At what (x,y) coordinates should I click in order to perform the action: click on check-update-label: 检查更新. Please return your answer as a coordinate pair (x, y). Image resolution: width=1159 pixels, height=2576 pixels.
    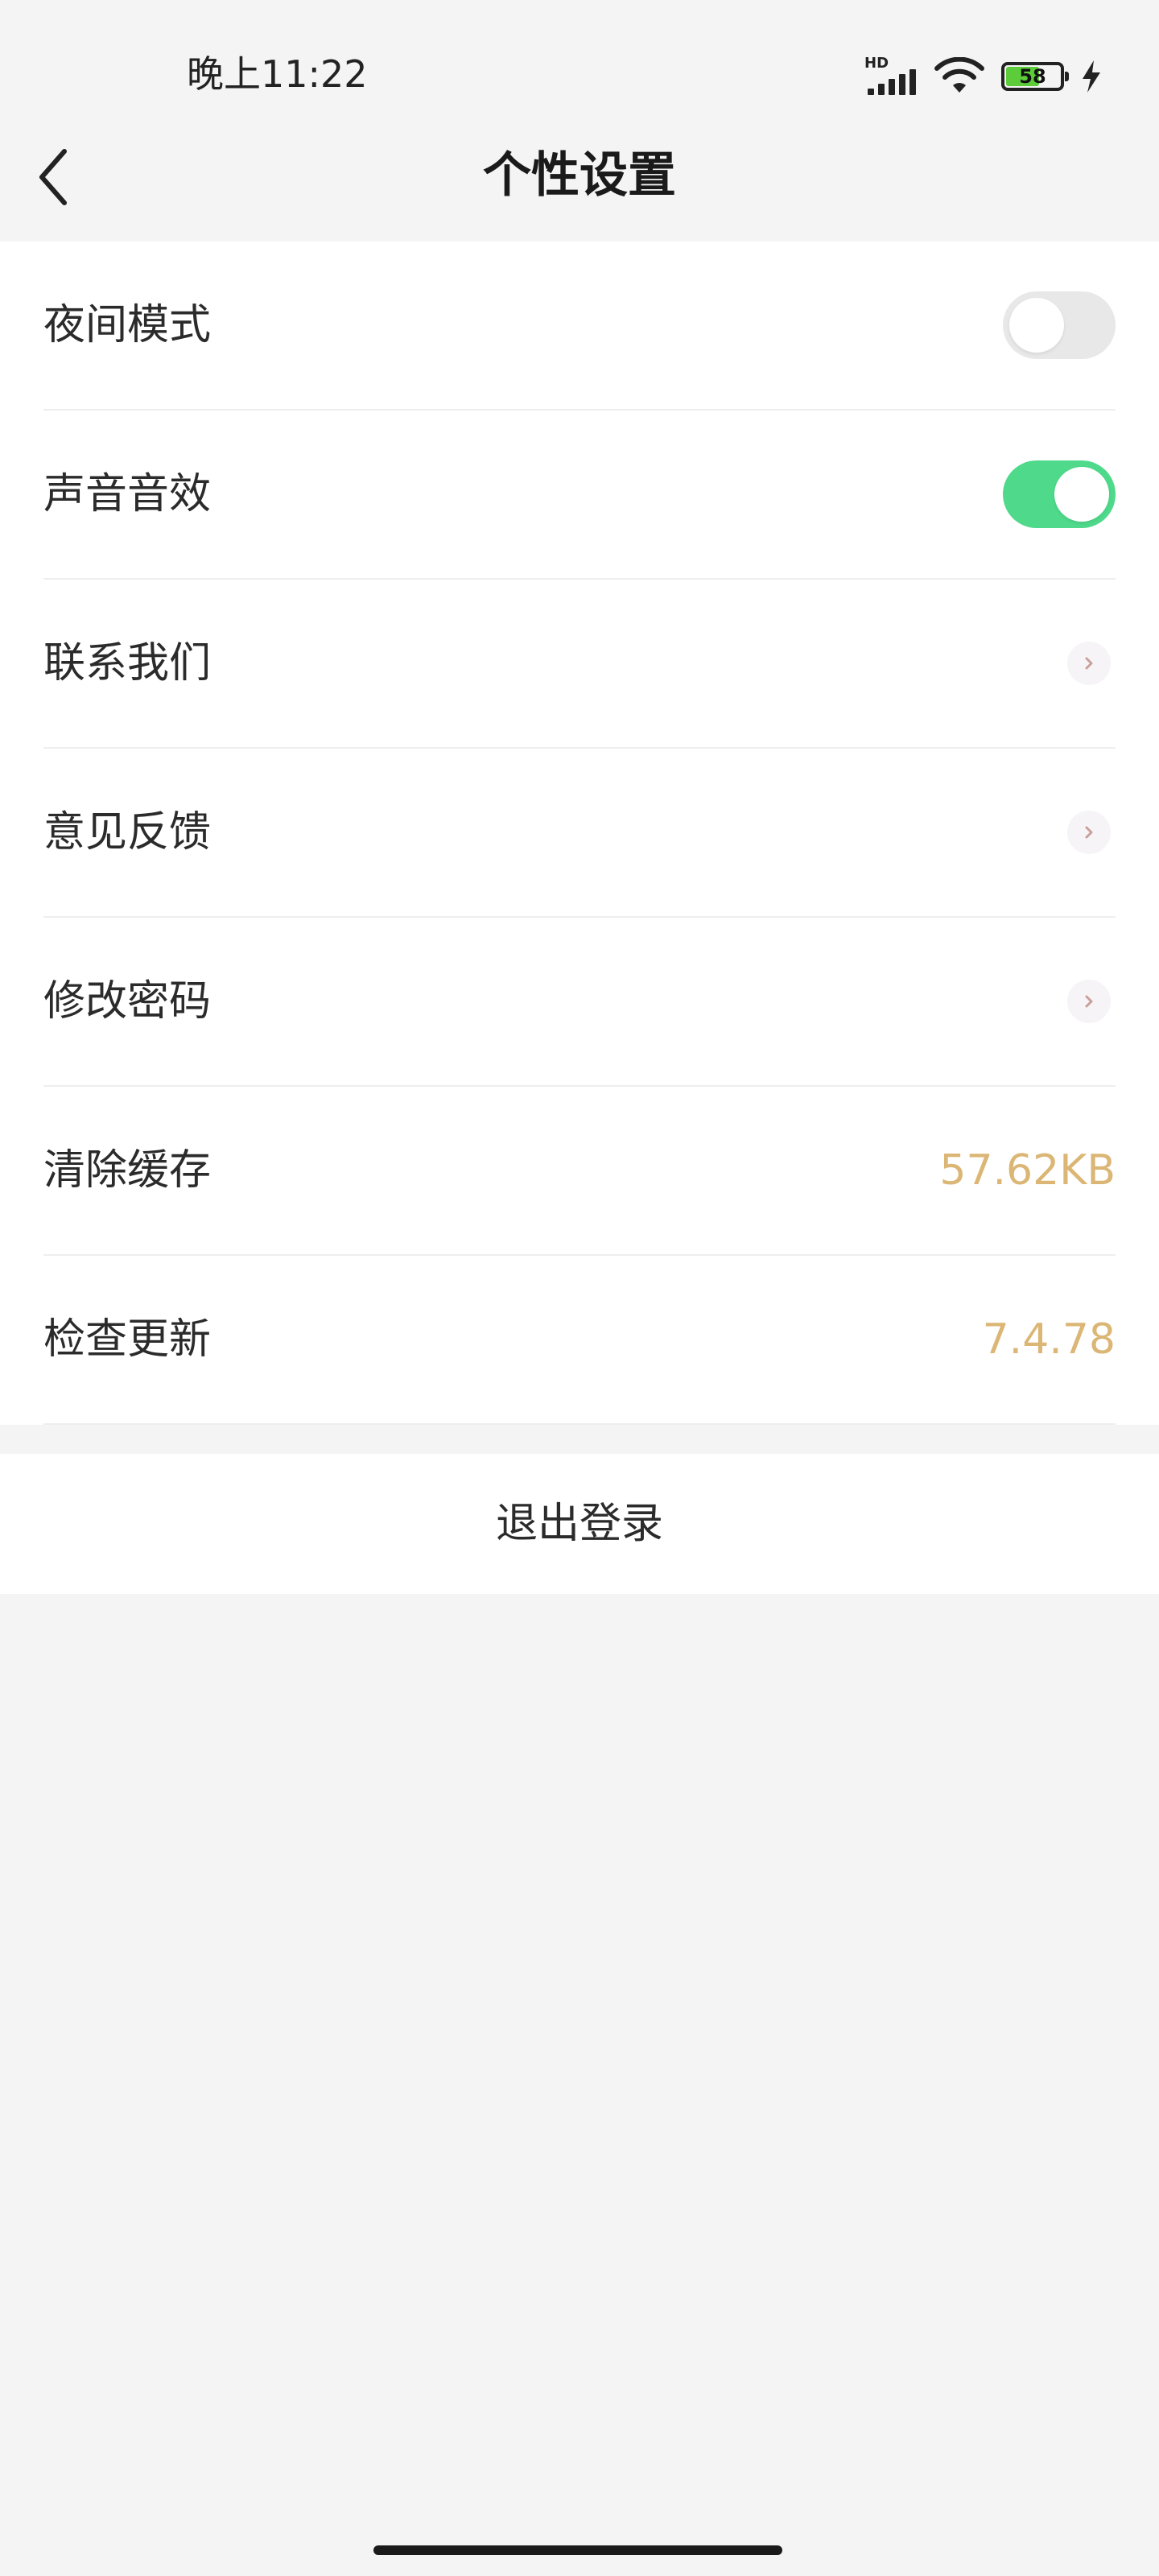
    Looking at the image, I should click on (127, 1339).